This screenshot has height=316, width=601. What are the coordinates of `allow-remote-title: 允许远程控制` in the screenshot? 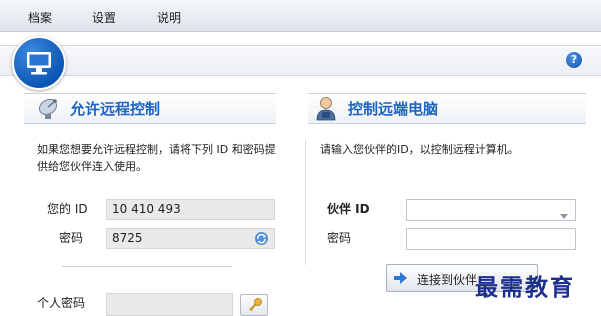 It's located at (115, 109).